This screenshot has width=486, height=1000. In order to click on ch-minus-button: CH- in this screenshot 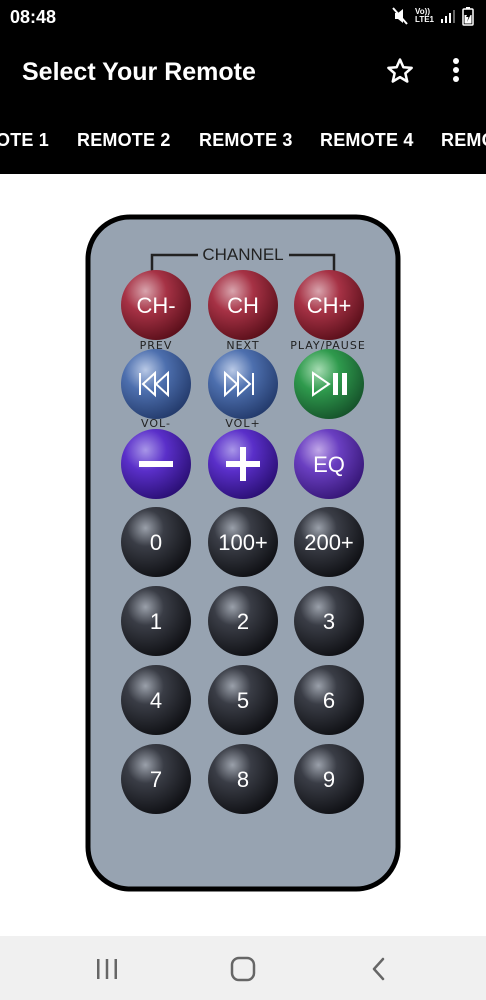, I will do `click(156, 305)`.